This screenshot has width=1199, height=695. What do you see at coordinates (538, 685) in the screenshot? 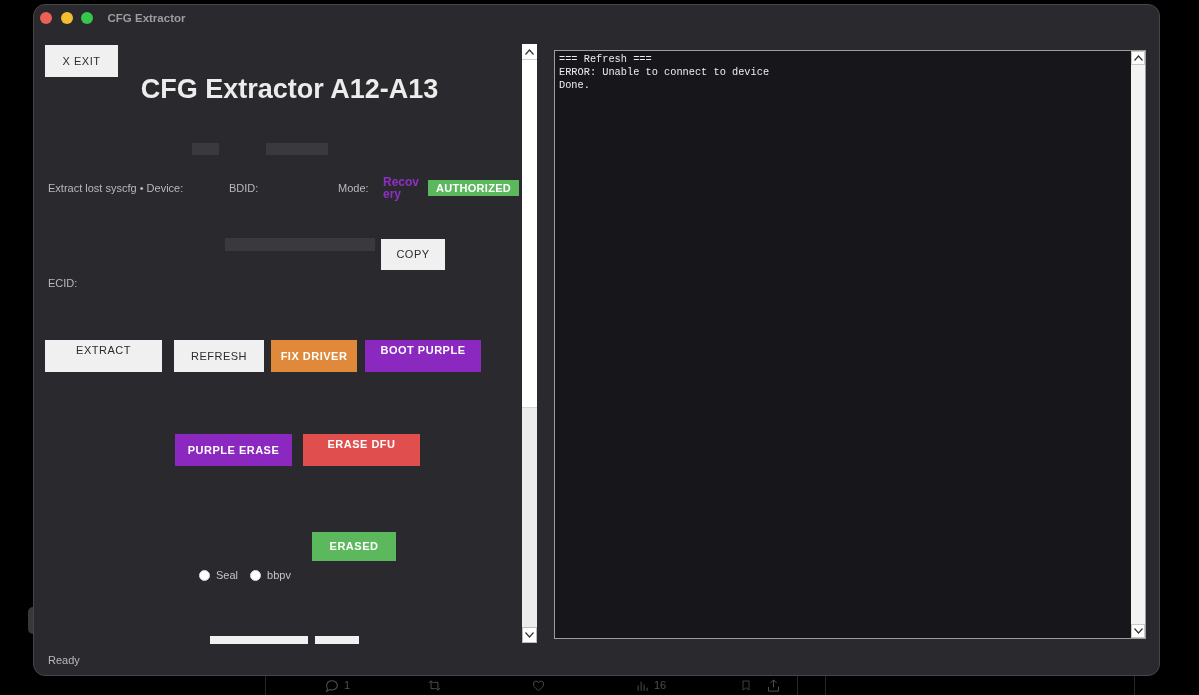
I see `heart-icon` at bounding box center [538, 685].